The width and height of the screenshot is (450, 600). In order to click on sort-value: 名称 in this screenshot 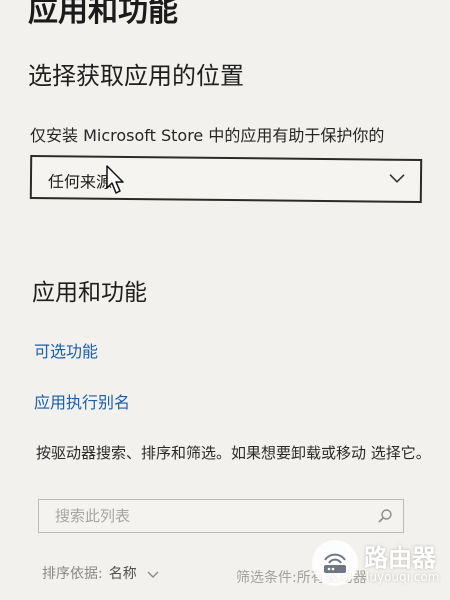, I will do `click(122, 574)`.